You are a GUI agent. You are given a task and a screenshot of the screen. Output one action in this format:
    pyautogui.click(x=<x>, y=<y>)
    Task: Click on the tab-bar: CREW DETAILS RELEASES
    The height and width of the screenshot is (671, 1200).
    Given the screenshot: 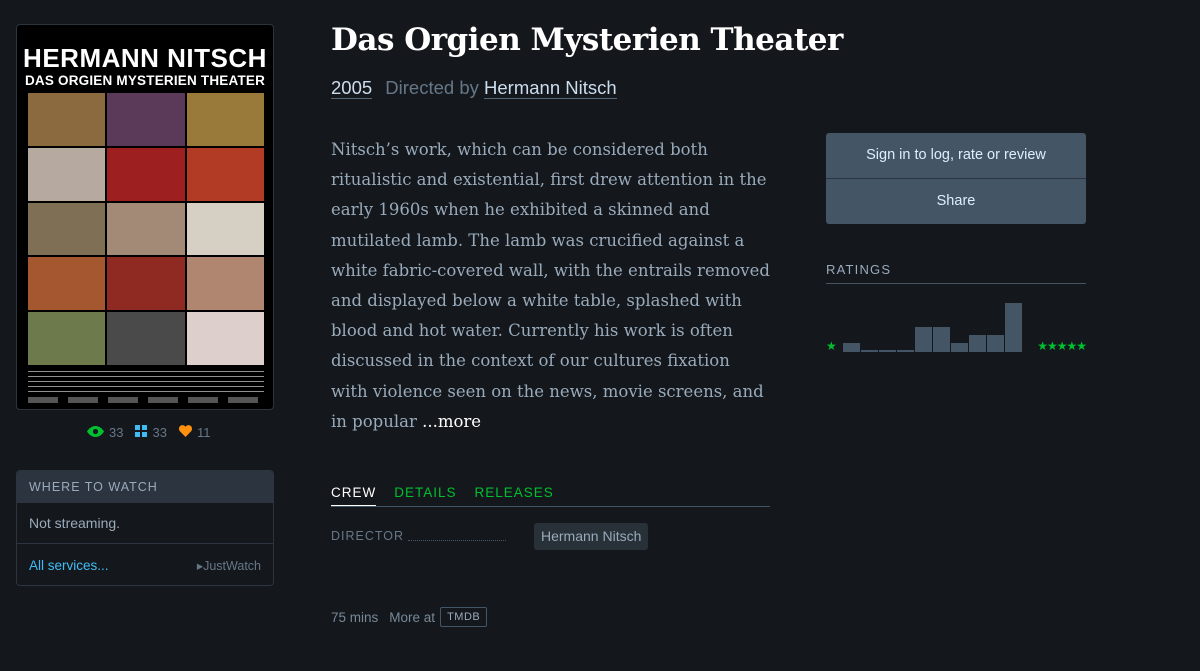 What is the action you would take?
    pyautogui.click(x=550, y=496)
    